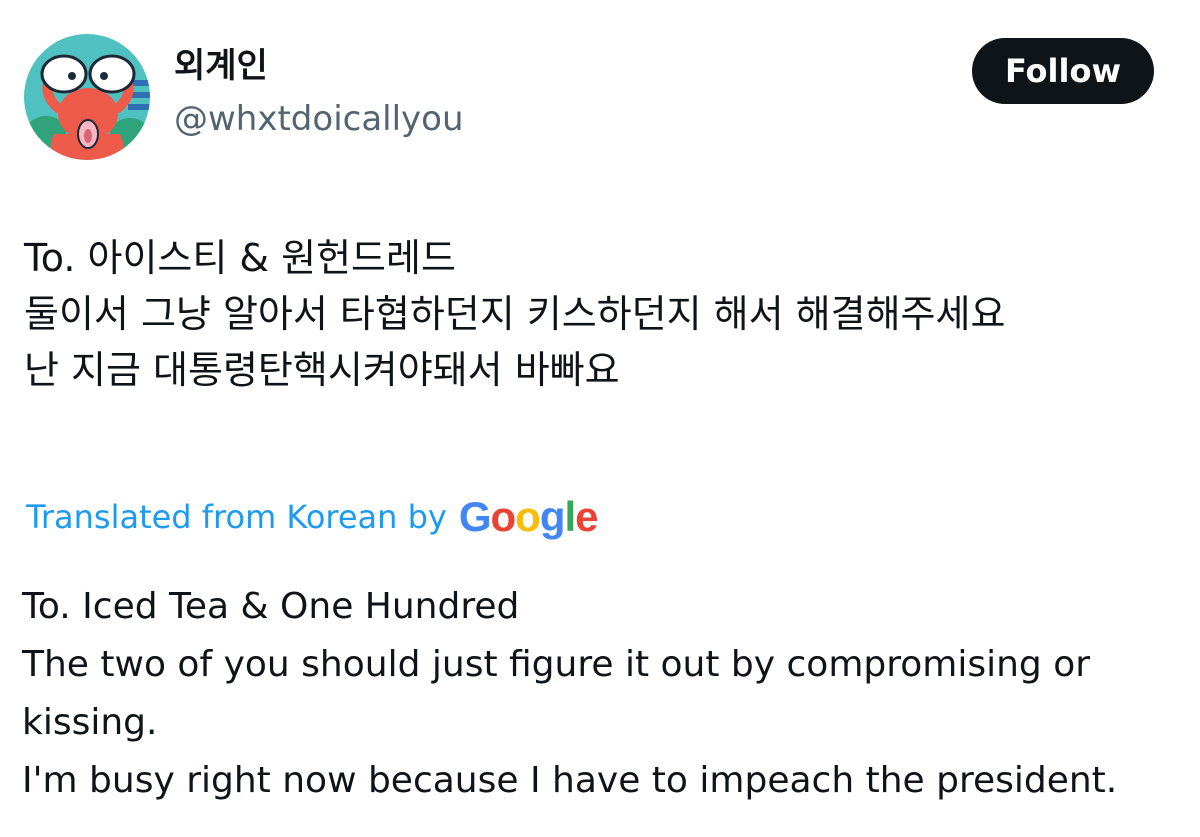 Image resolution: width=1200 pixels, height=837 pixels. What do you see at coordinates (589, 97) in the screenshot?
I see `tweet-header: 외계인 @whxtdoicallyou Follow` at bounding box center [589, 97].